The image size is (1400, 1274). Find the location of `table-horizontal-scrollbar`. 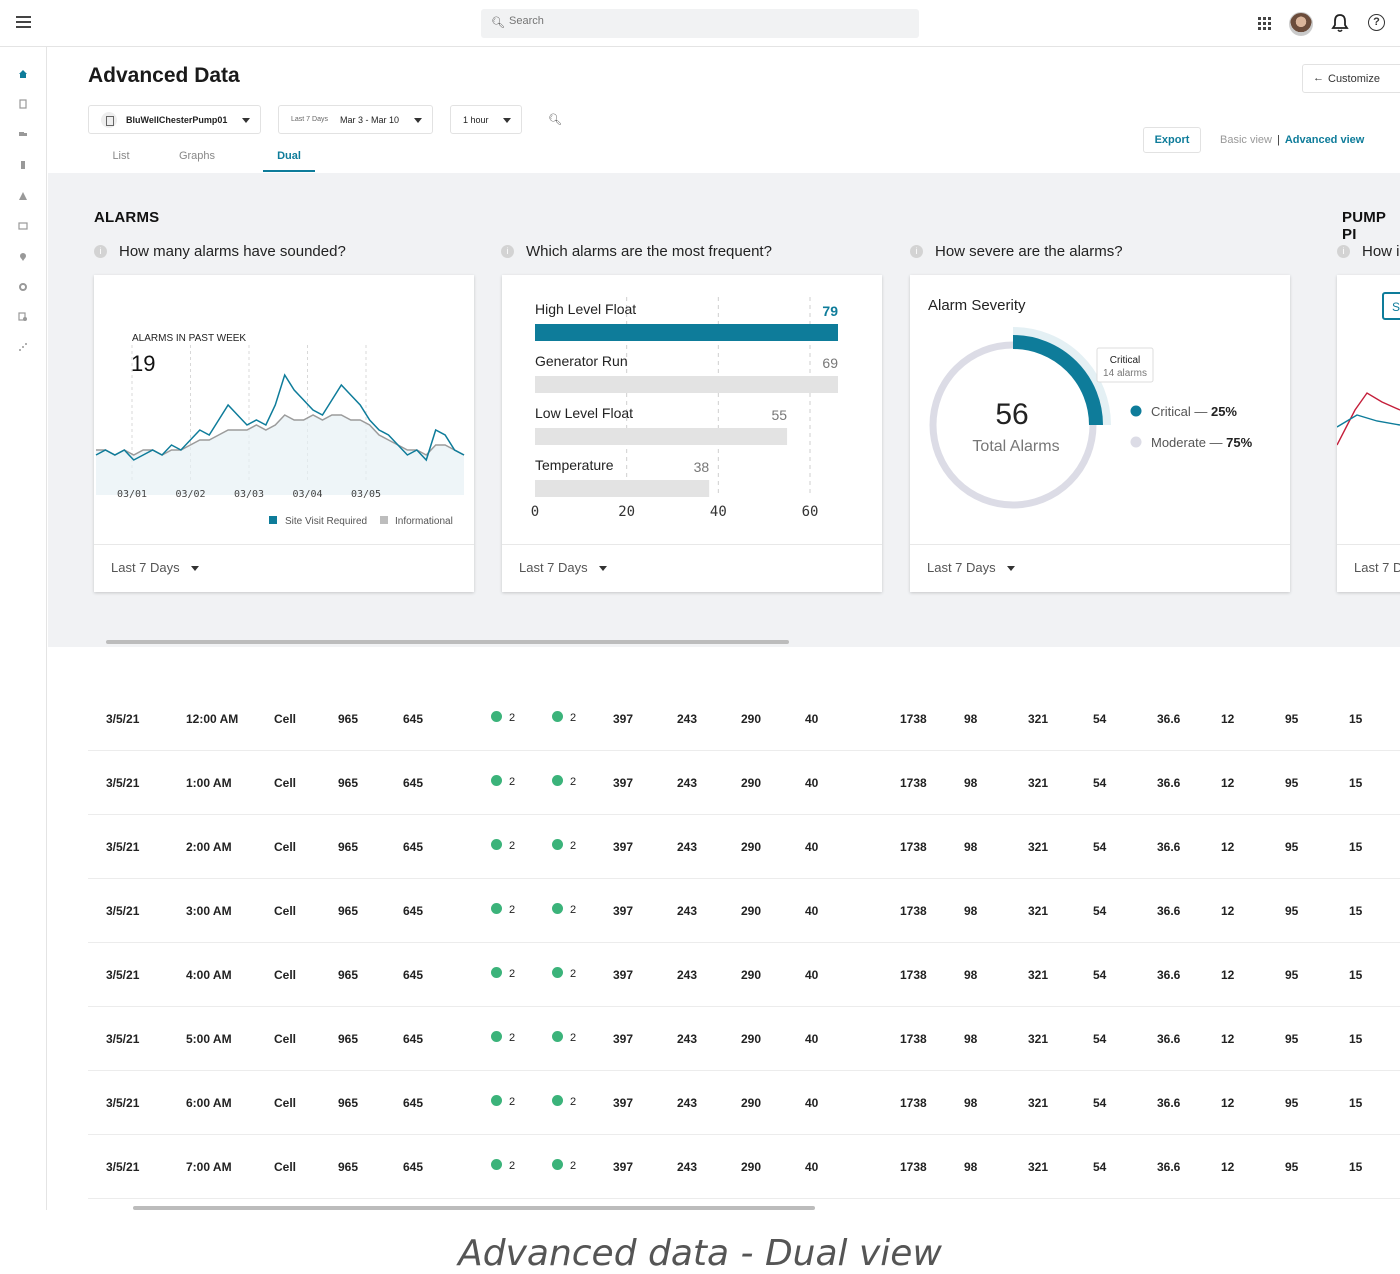

table-horizontal-scrollbar is located at coordinates (474, 1208).